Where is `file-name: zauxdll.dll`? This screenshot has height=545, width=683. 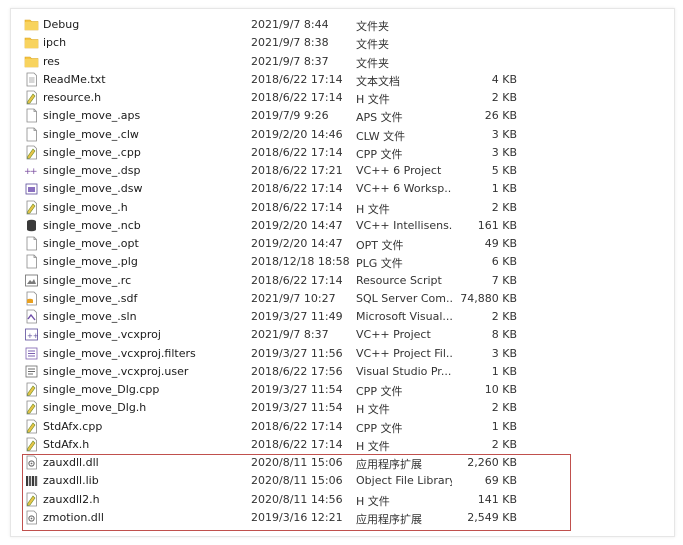
file-name: zauxdll.dll is located at coordinates (71, 462).